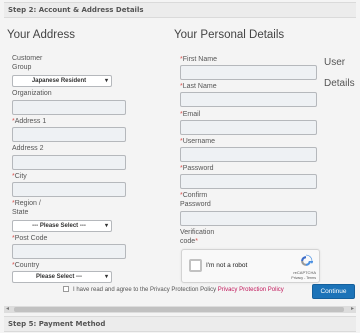 Image resolution: width=360 pixels, height=333 pixels. I want to click on scroll-right-icon: ▸, so click(352, 308).